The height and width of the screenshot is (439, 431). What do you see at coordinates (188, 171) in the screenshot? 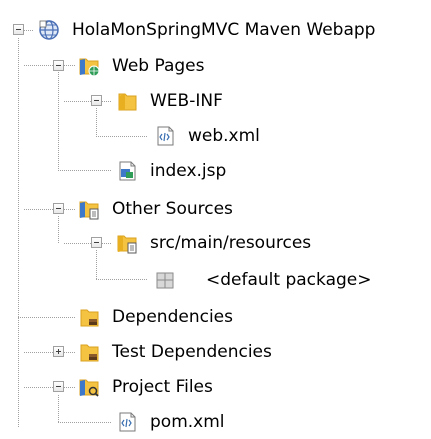
I see `tree-node-label: index.jsp` at bounding box center [188, 171].